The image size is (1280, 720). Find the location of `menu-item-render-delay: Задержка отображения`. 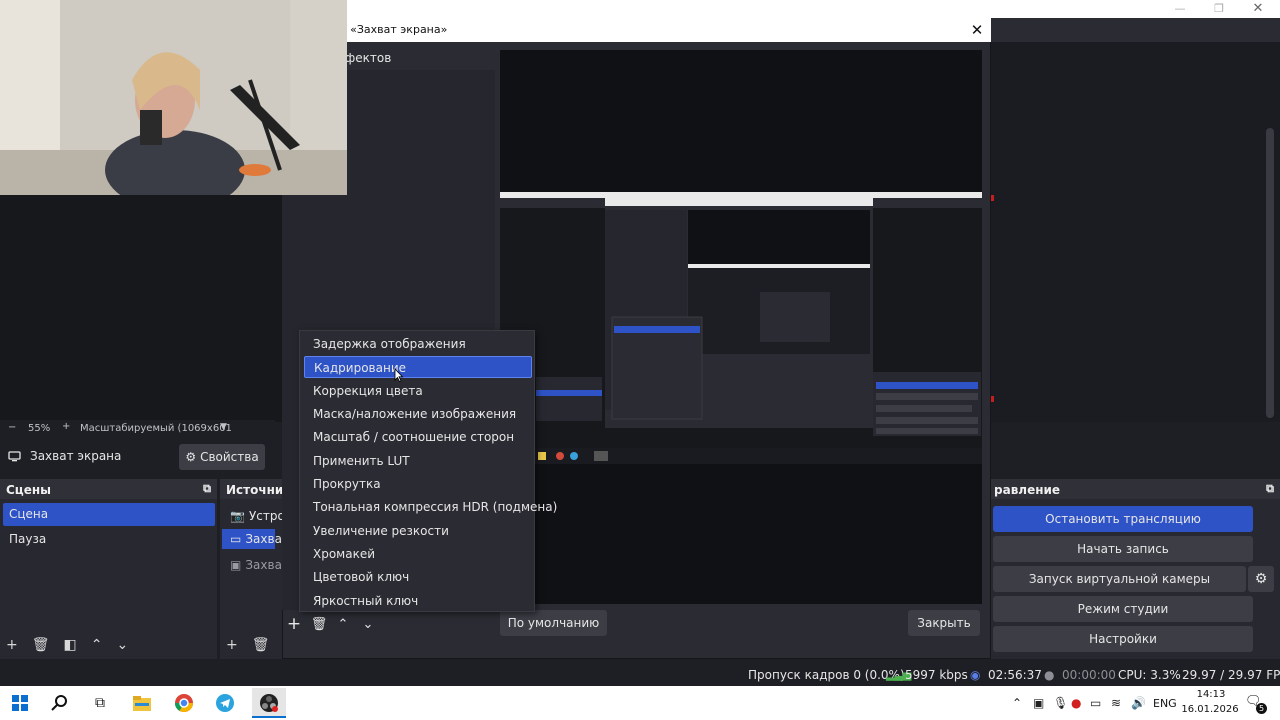

menu-item-render-delay: Задержка отображения is located at coordinates (418, 344).